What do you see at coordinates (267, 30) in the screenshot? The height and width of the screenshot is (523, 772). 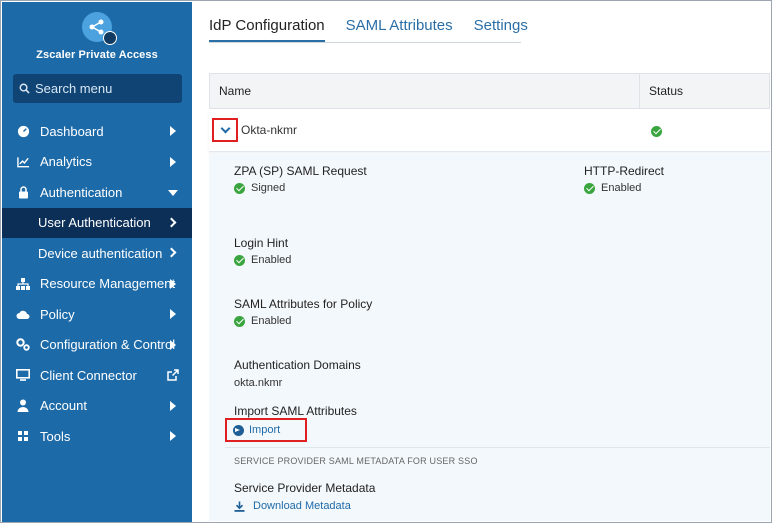 I see `tab-idp-configuration: IdP Configuration` at bounding box center [267, 30].